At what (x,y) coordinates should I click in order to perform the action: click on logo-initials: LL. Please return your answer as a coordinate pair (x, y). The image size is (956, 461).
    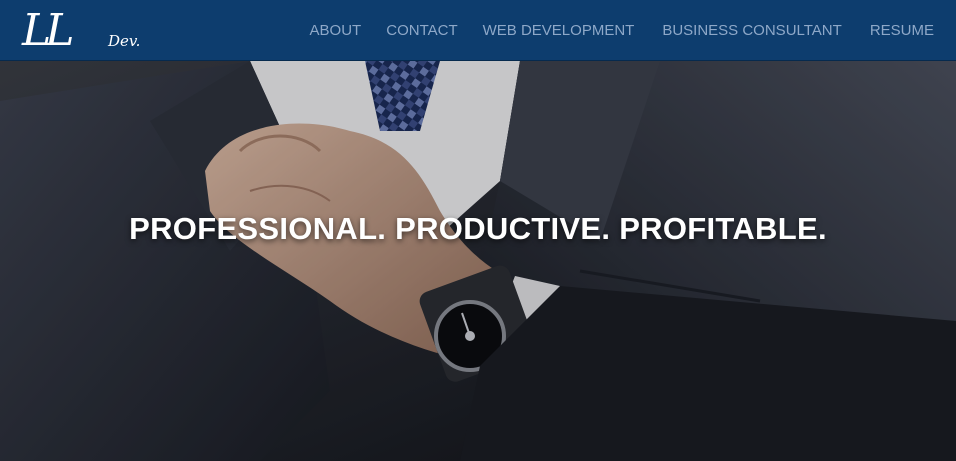
    Looking at the image, I should click on (48, 30).